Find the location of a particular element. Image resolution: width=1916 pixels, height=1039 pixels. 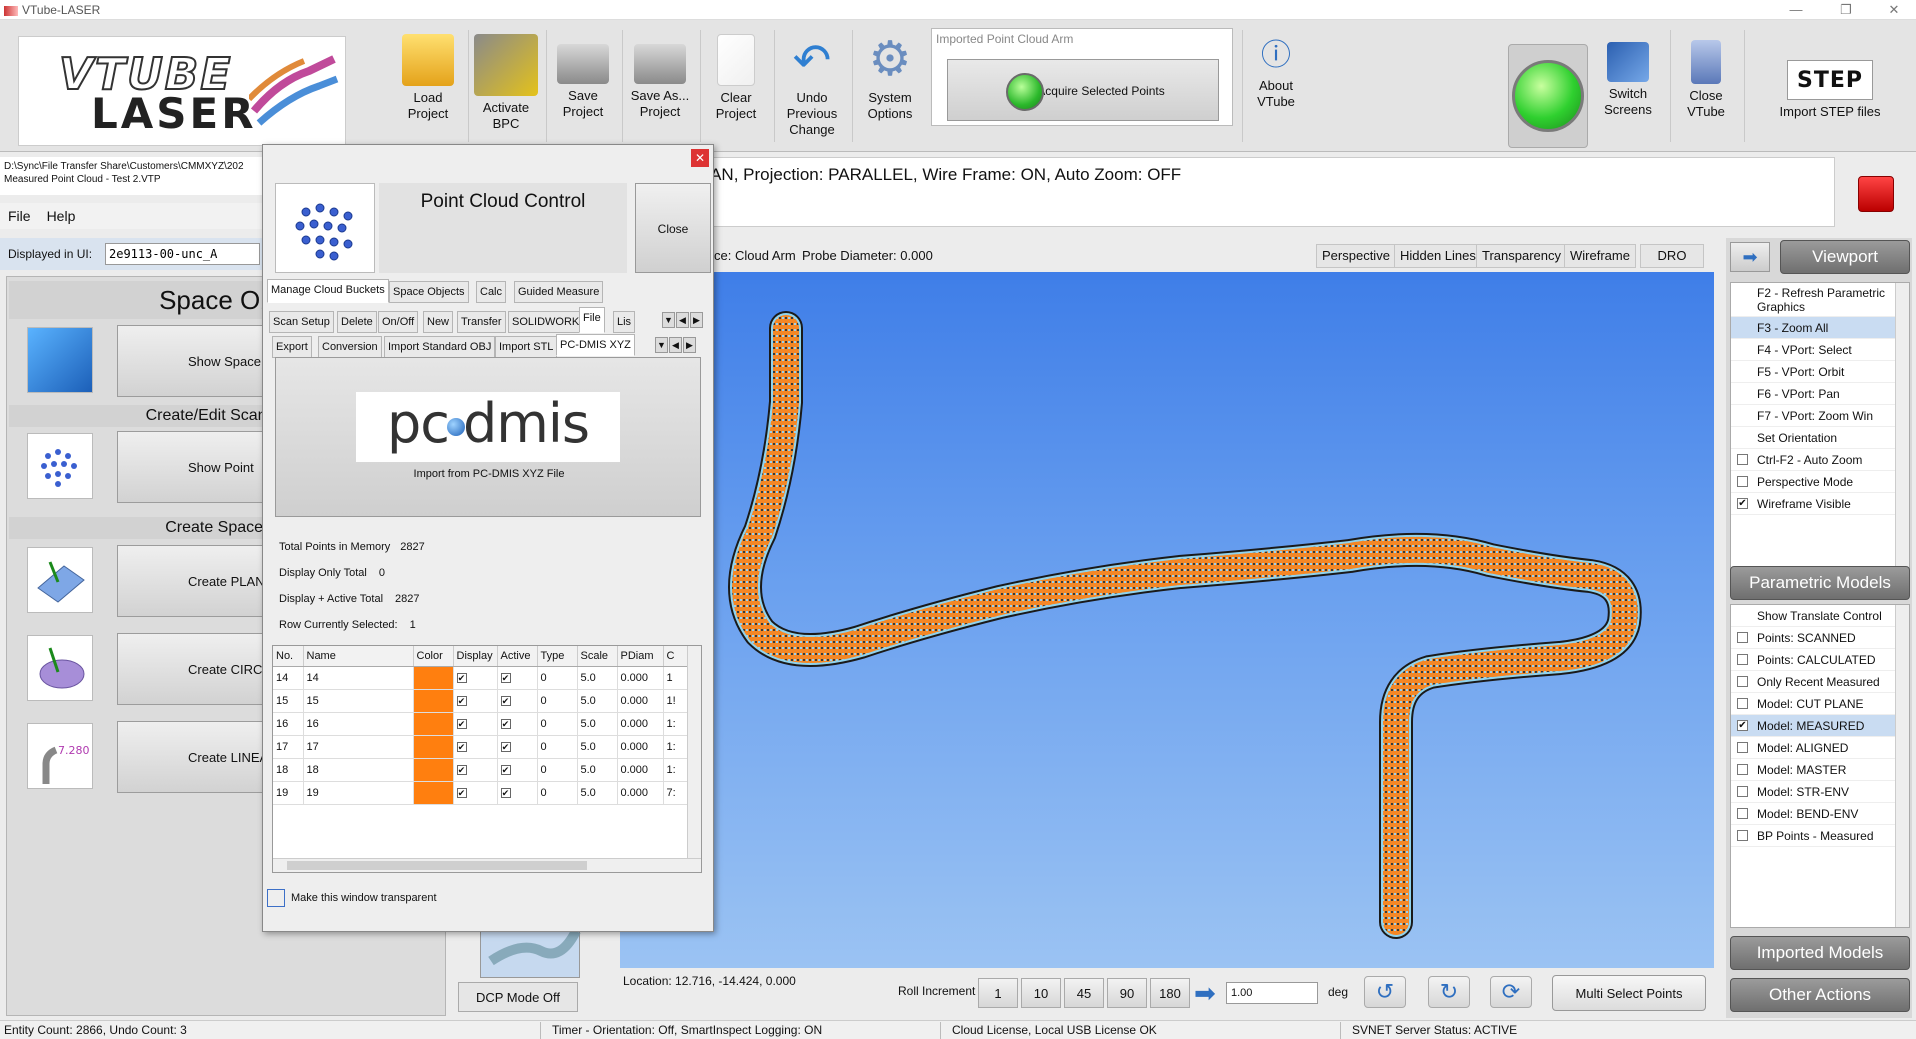

close-window-icon: ✕ is located at coordinates (1894, 10).